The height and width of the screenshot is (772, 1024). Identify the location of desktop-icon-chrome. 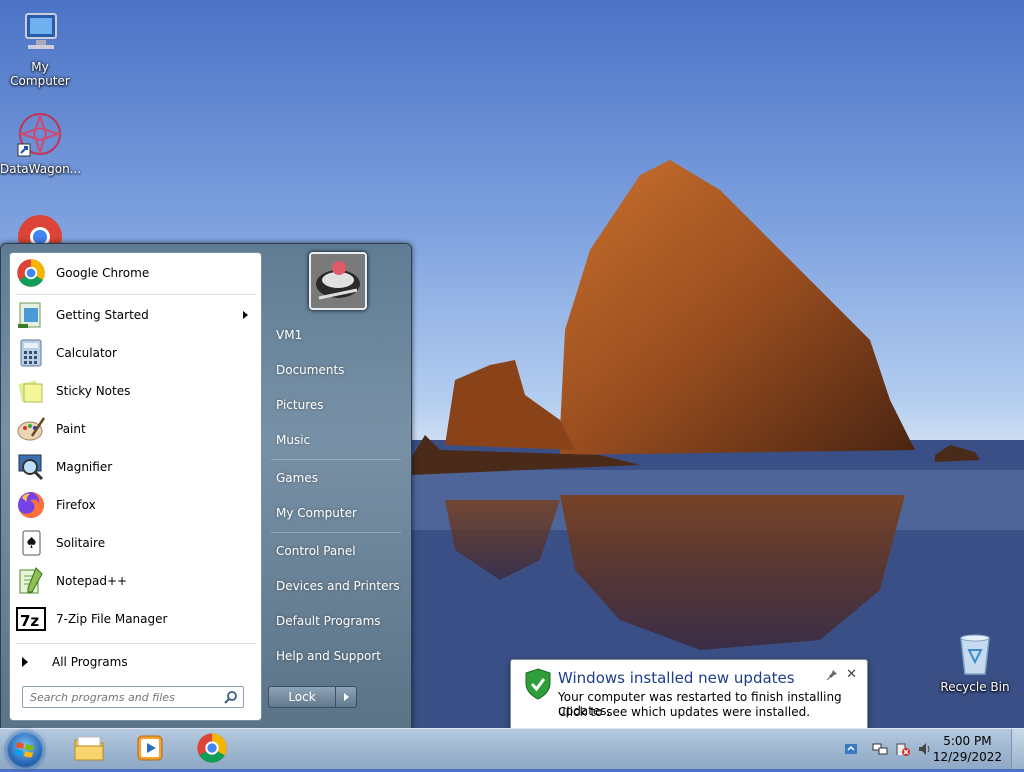
(40, 228).